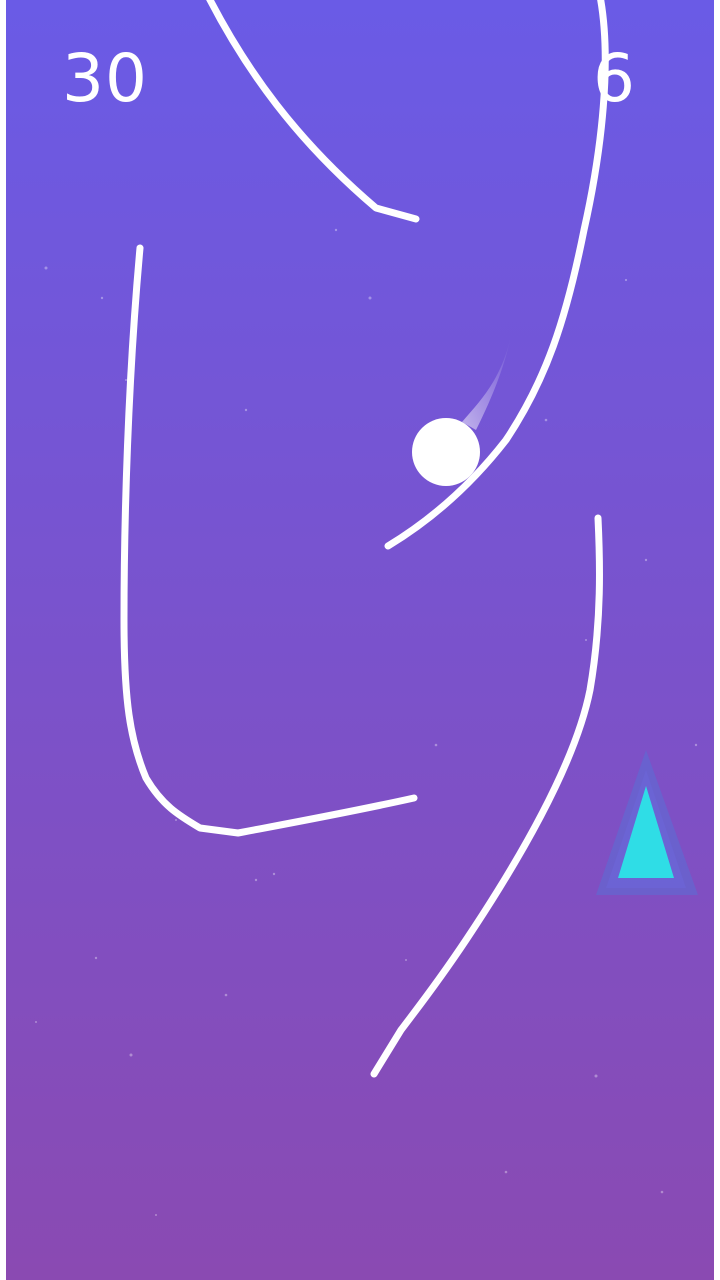 Image resolution: width=720 pixels, height=1280 pixels. I want to click on ball-icon, so click(446, 452).